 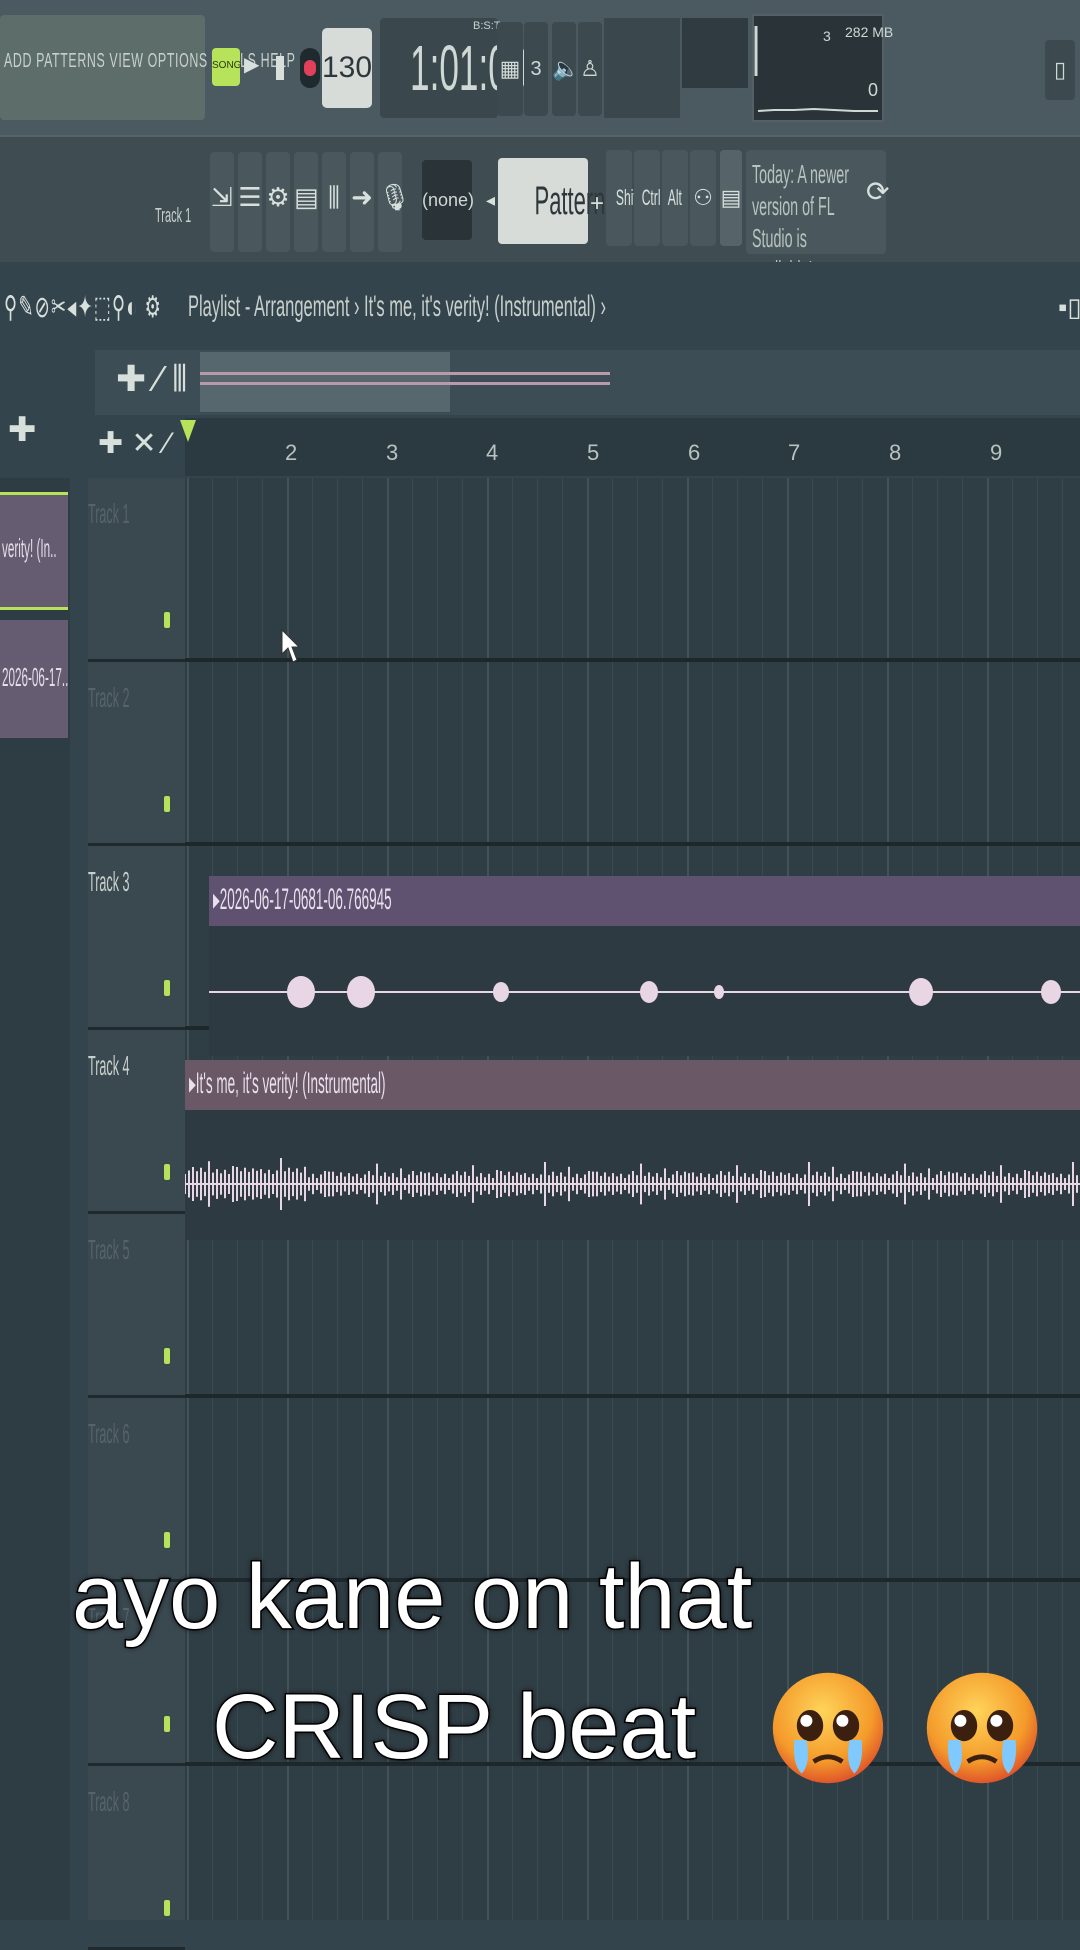 I want to click on track-header: Track 5, so click(x=136, y=1306).